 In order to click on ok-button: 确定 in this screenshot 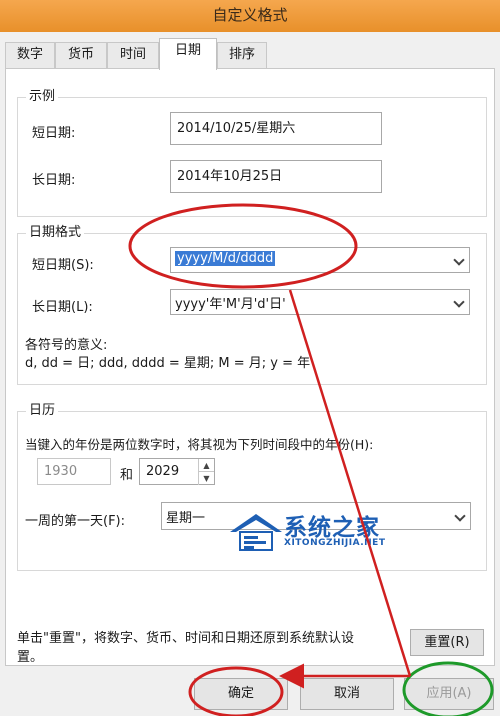, I will do `click(241, 694)`.